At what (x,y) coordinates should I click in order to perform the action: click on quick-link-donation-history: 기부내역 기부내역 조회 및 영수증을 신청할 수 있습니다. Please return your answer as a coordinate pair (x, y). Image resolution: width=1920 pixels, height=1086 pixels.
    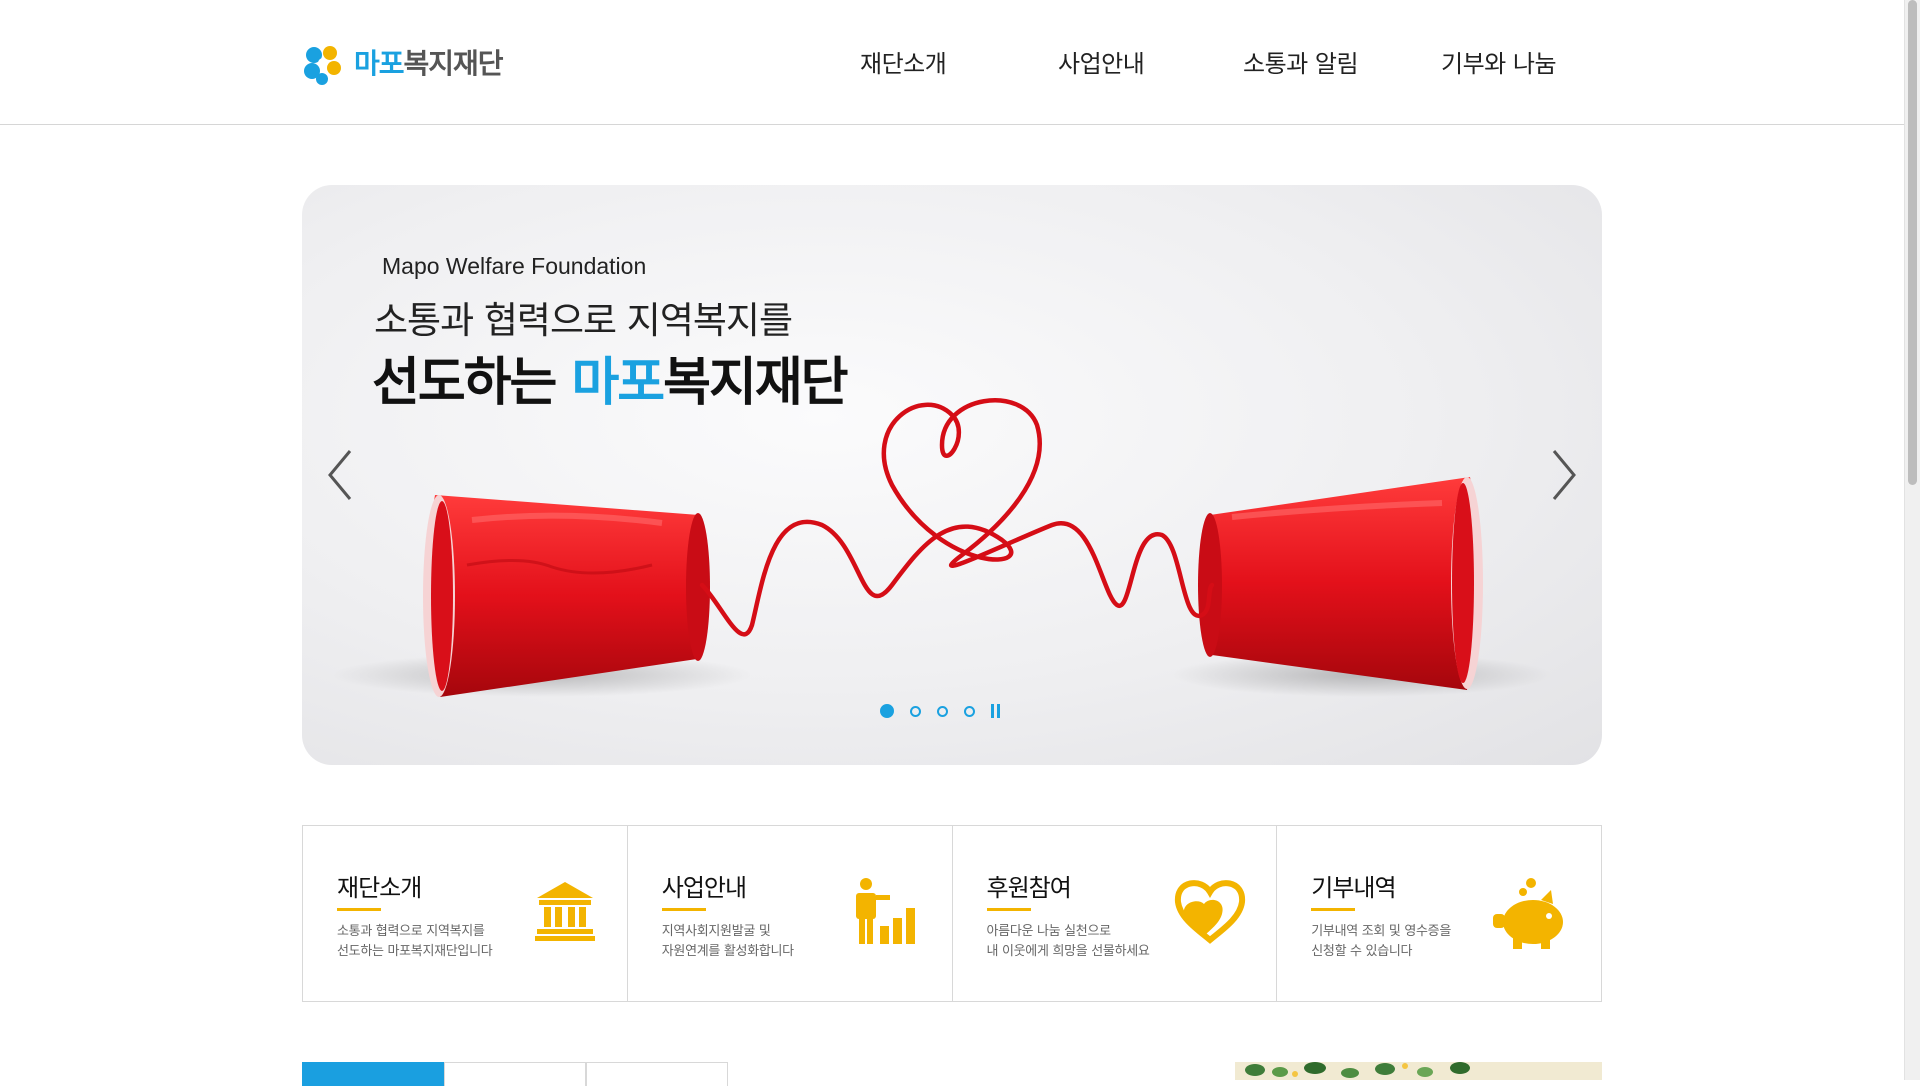
    Looking at the image, I should click on (1439, 913).